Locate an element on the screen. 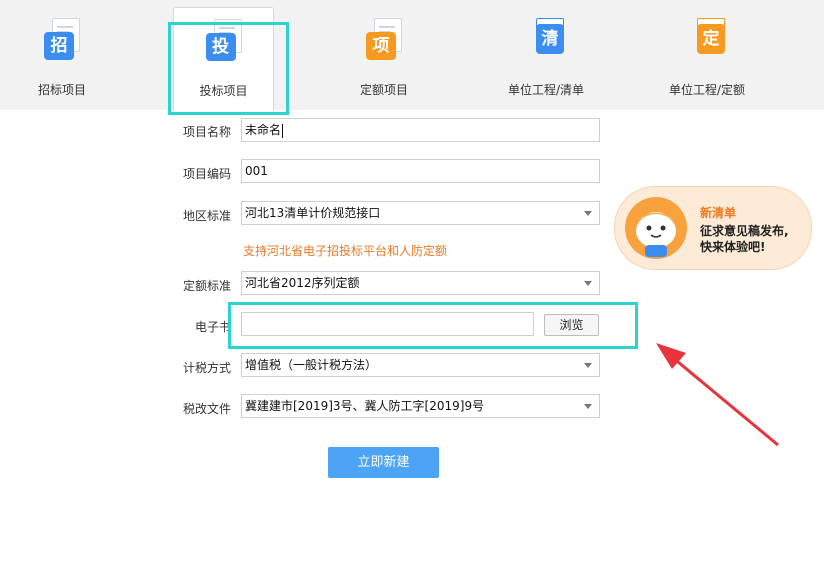 The width and height of the screenshot is (824, 573). promo-line2: 快来体验吧! is located at coordinates (733, 247).